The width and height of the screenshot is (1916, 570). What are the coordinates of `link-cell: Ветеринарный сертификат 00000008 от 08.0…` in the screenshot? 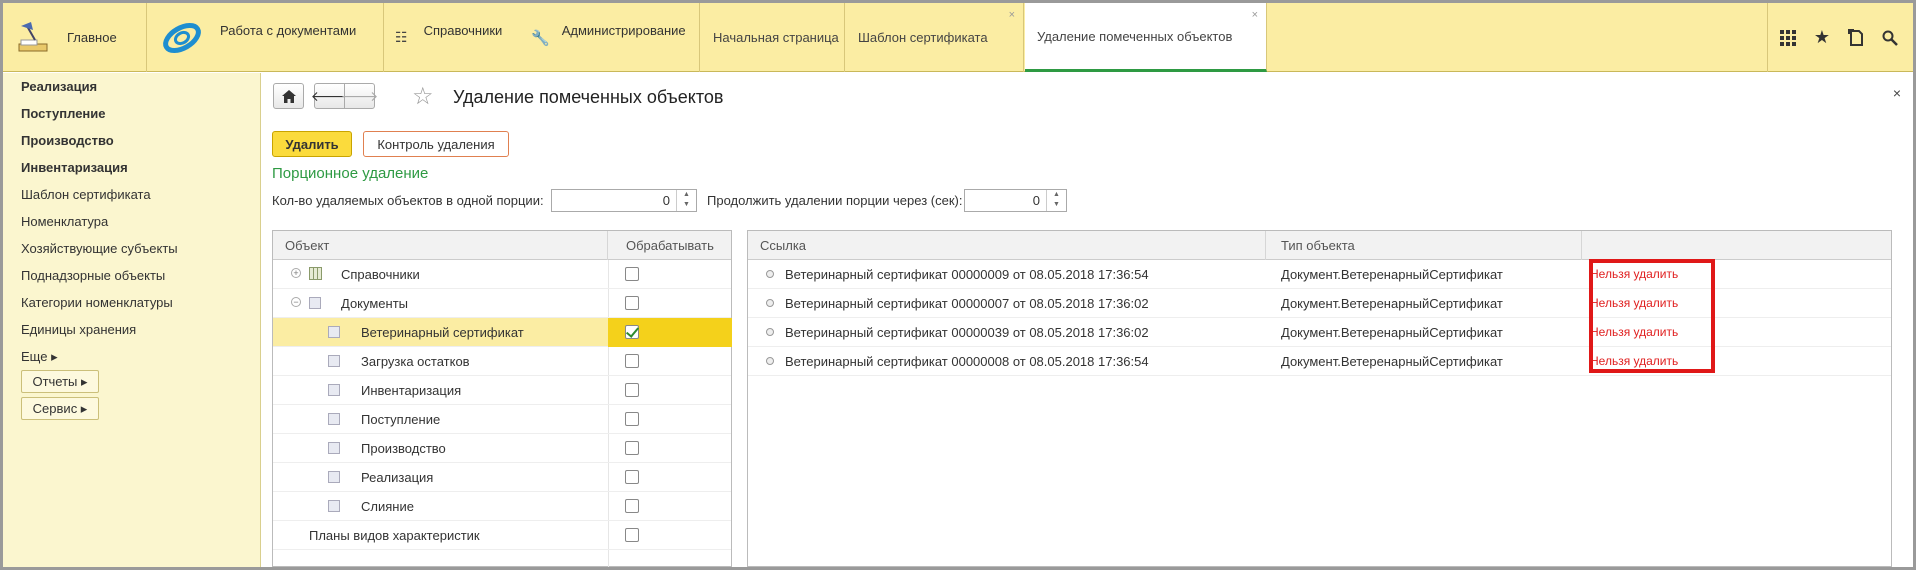 It's located at (967, 361).